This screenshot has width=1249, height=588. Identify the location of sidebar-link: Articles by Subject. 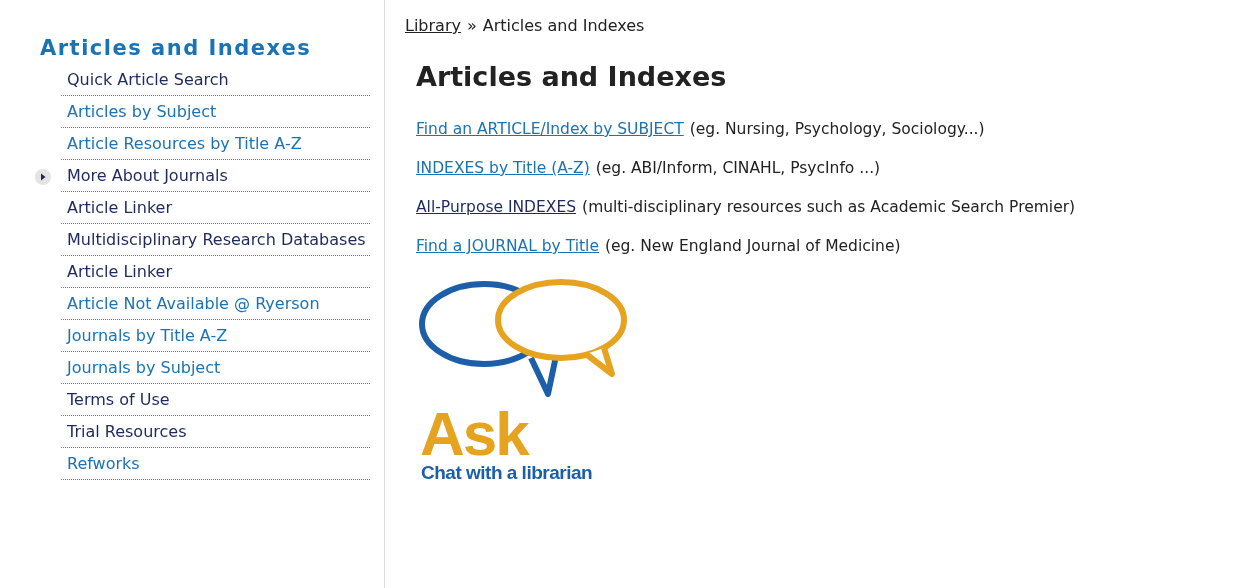
(142, 111).